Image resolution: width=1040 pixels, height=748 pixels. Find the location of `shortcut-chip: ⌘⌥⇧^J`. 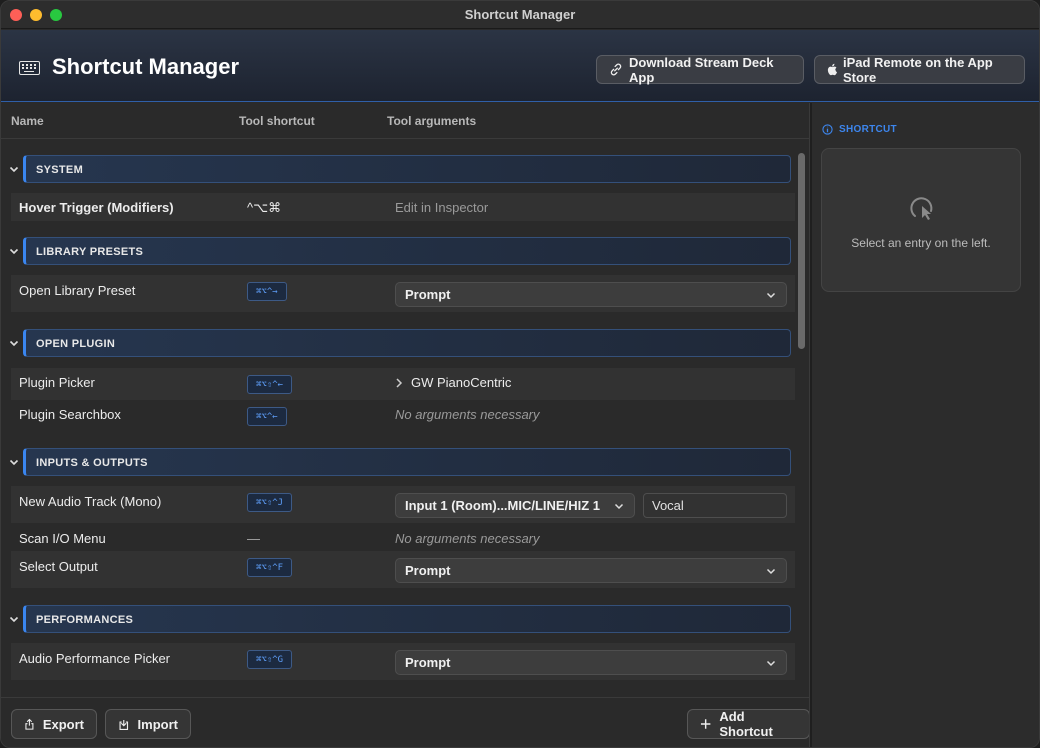

shortcut-chip: ⌘⌥⇧^J is located at coordinates (270, 502).